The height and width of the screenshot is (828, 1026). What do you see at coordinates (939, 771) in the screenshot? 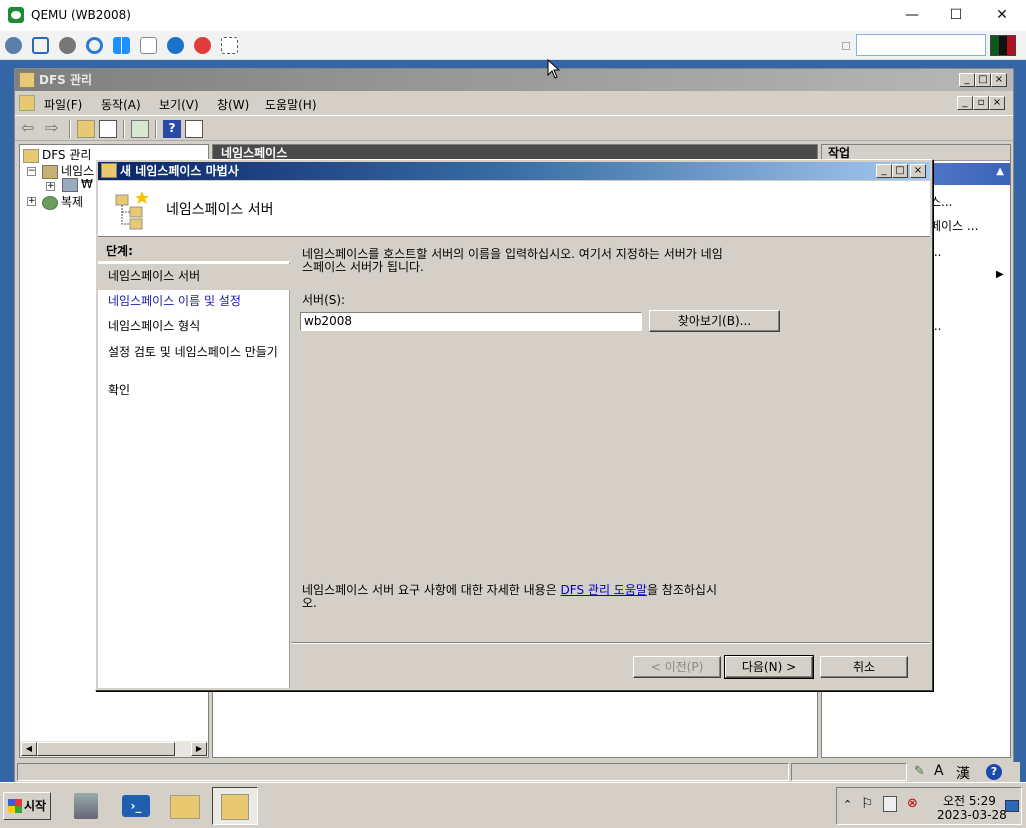
I see `ime-mode-icon: A` at bounding box center [939, 771].